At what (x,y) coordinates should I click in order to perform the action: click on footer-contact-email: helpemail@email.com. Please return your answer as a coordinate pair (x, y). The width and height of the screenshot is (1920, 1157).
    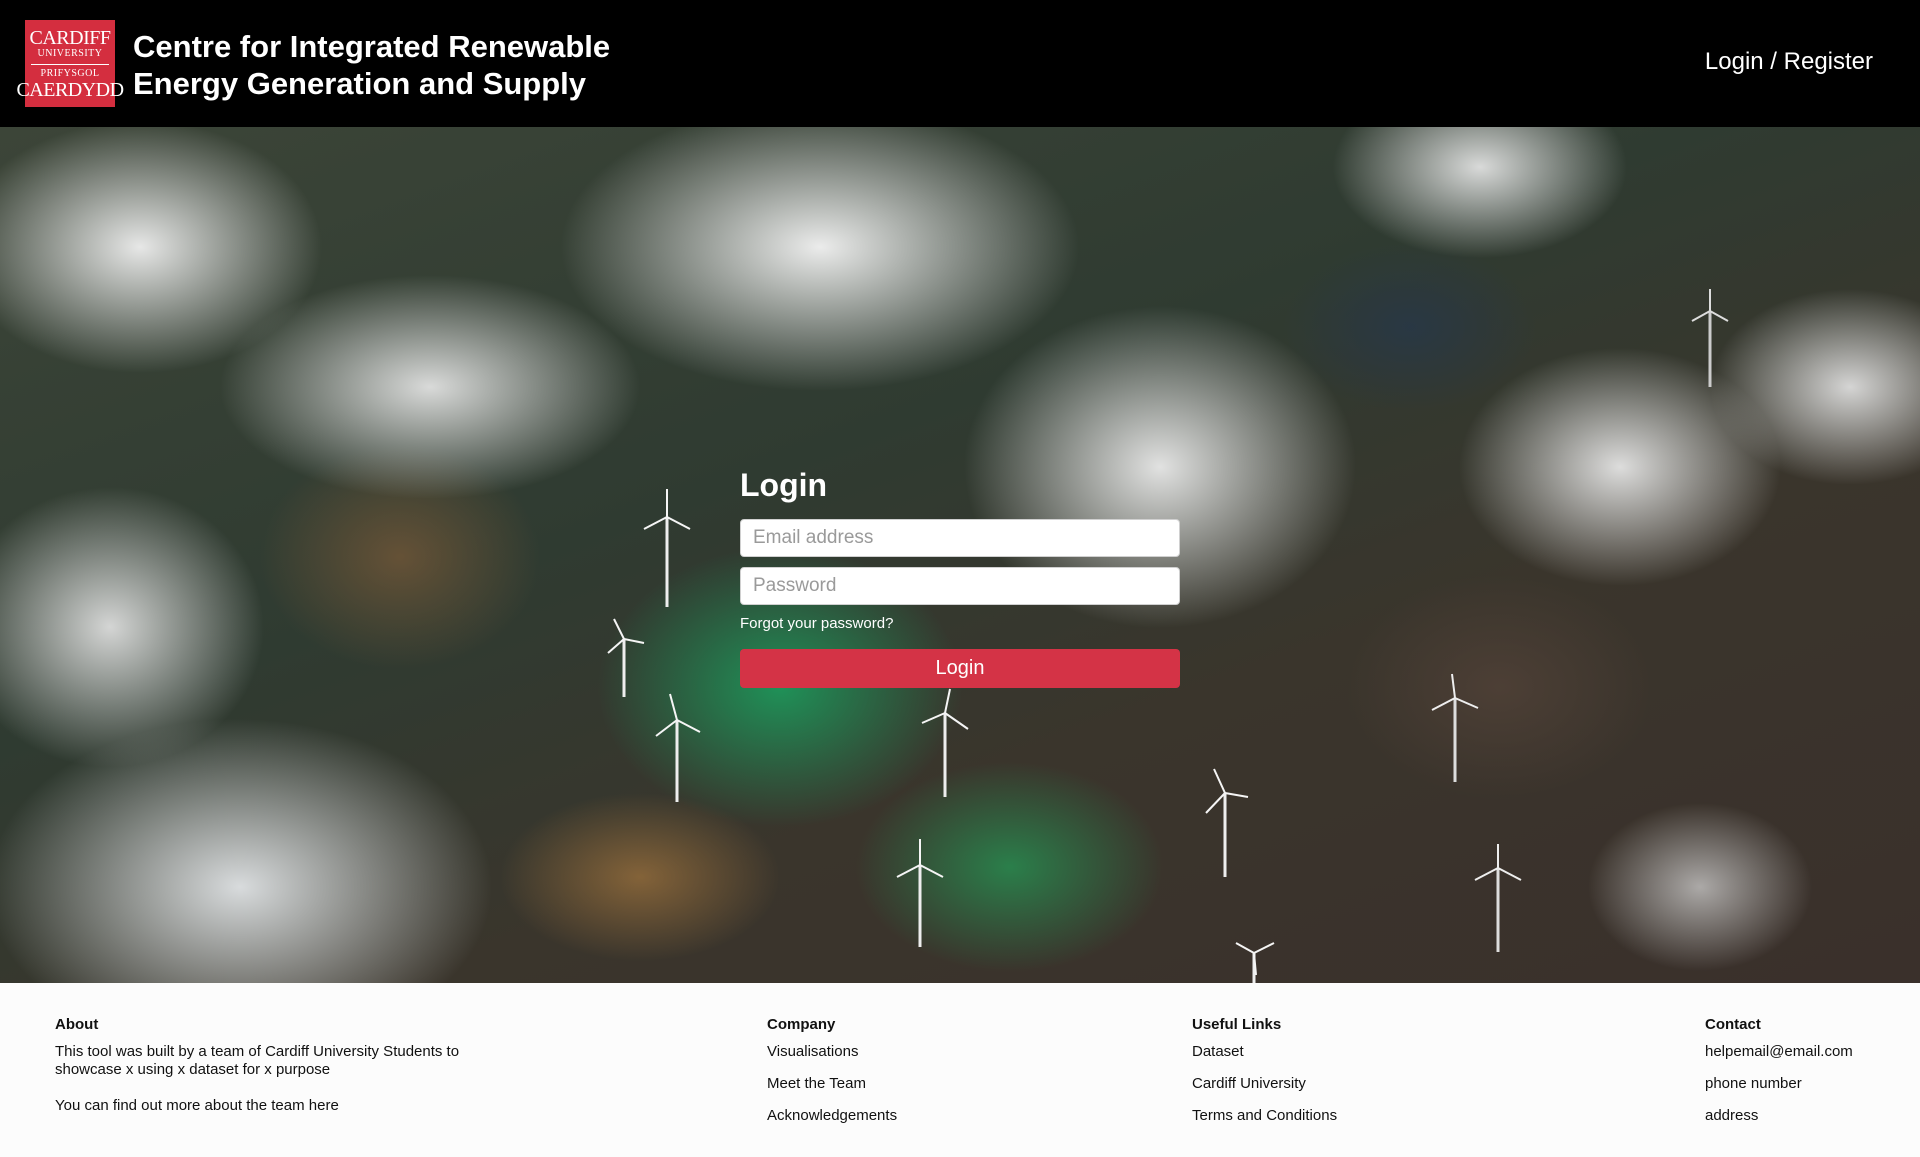
    Looking at the image, I should click on (1779, 1052).